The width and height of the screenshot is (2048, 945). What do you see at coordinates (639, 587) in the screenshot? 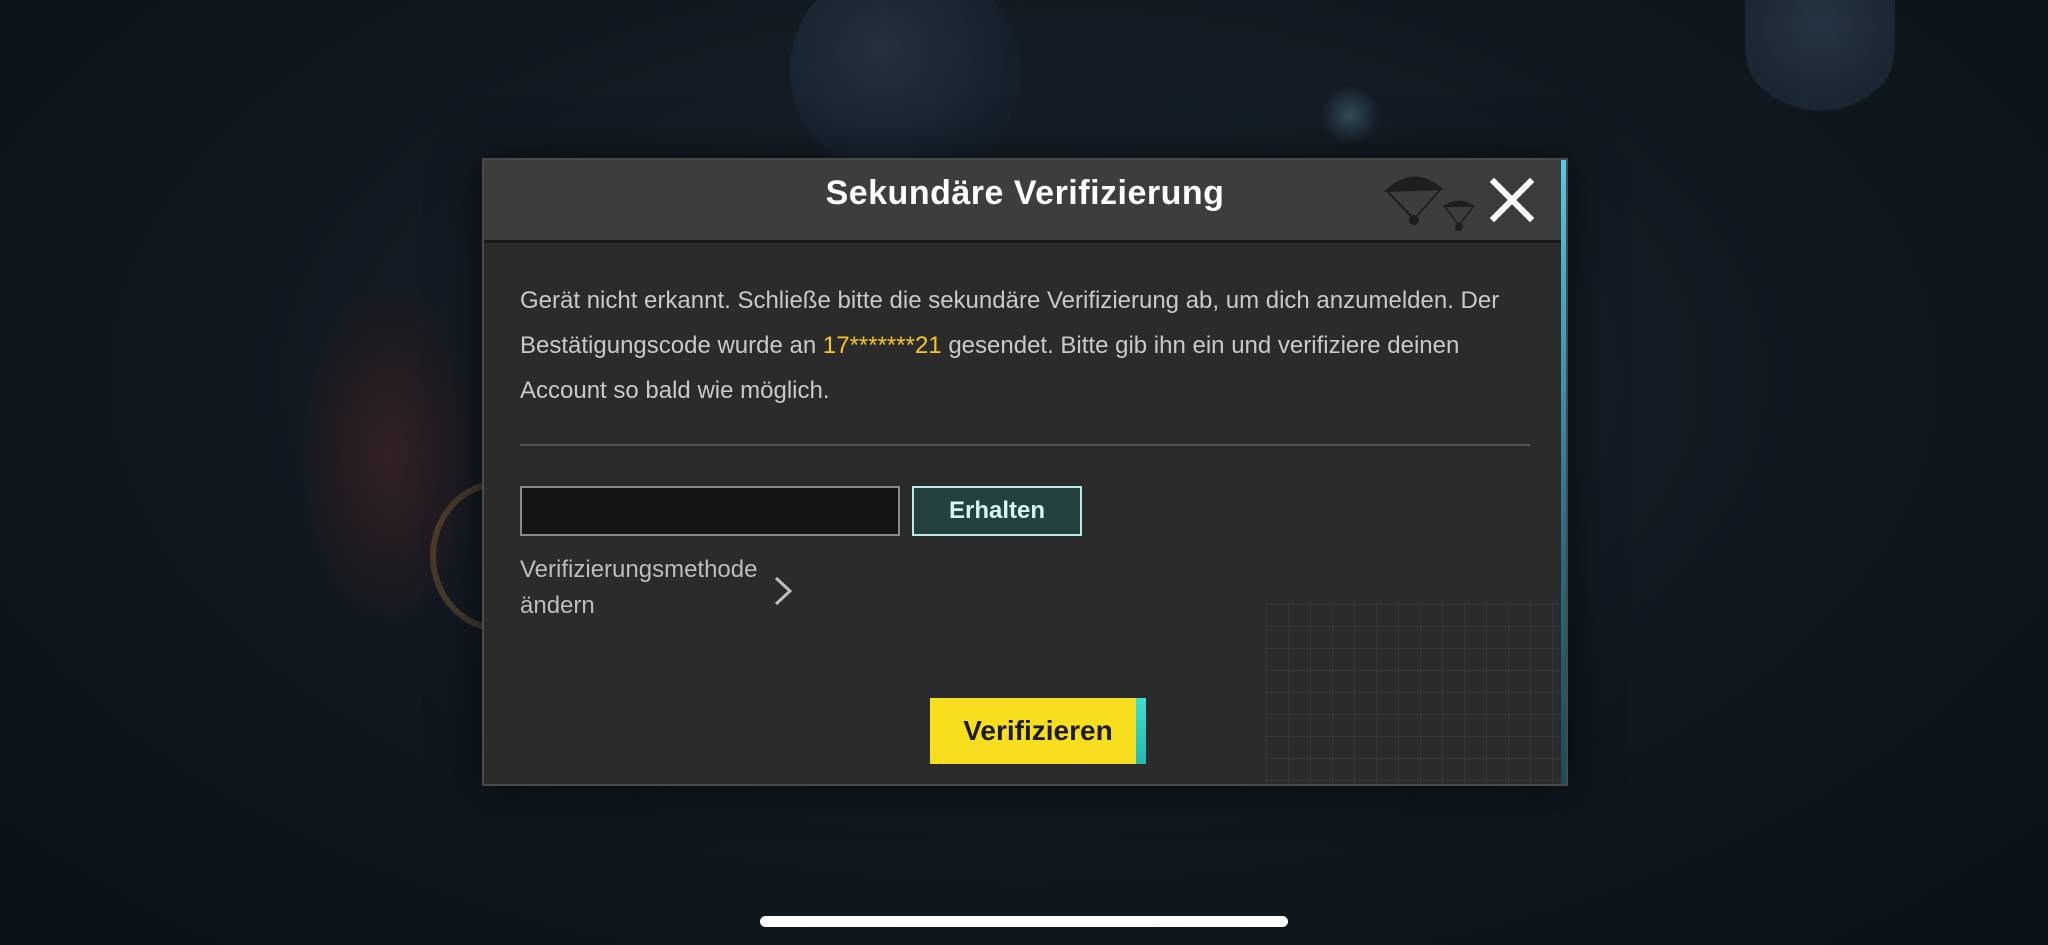
I see `change-method-label: Verifizierungsmethode ändern` at bounding box center [639, 587].